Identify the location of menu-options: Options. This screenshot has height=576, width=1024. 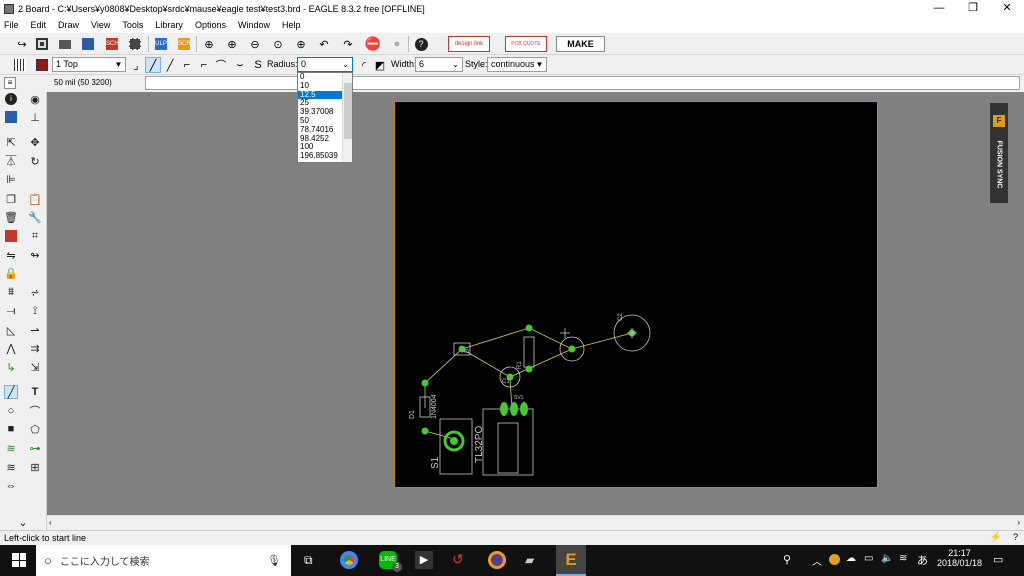
(210, 25).